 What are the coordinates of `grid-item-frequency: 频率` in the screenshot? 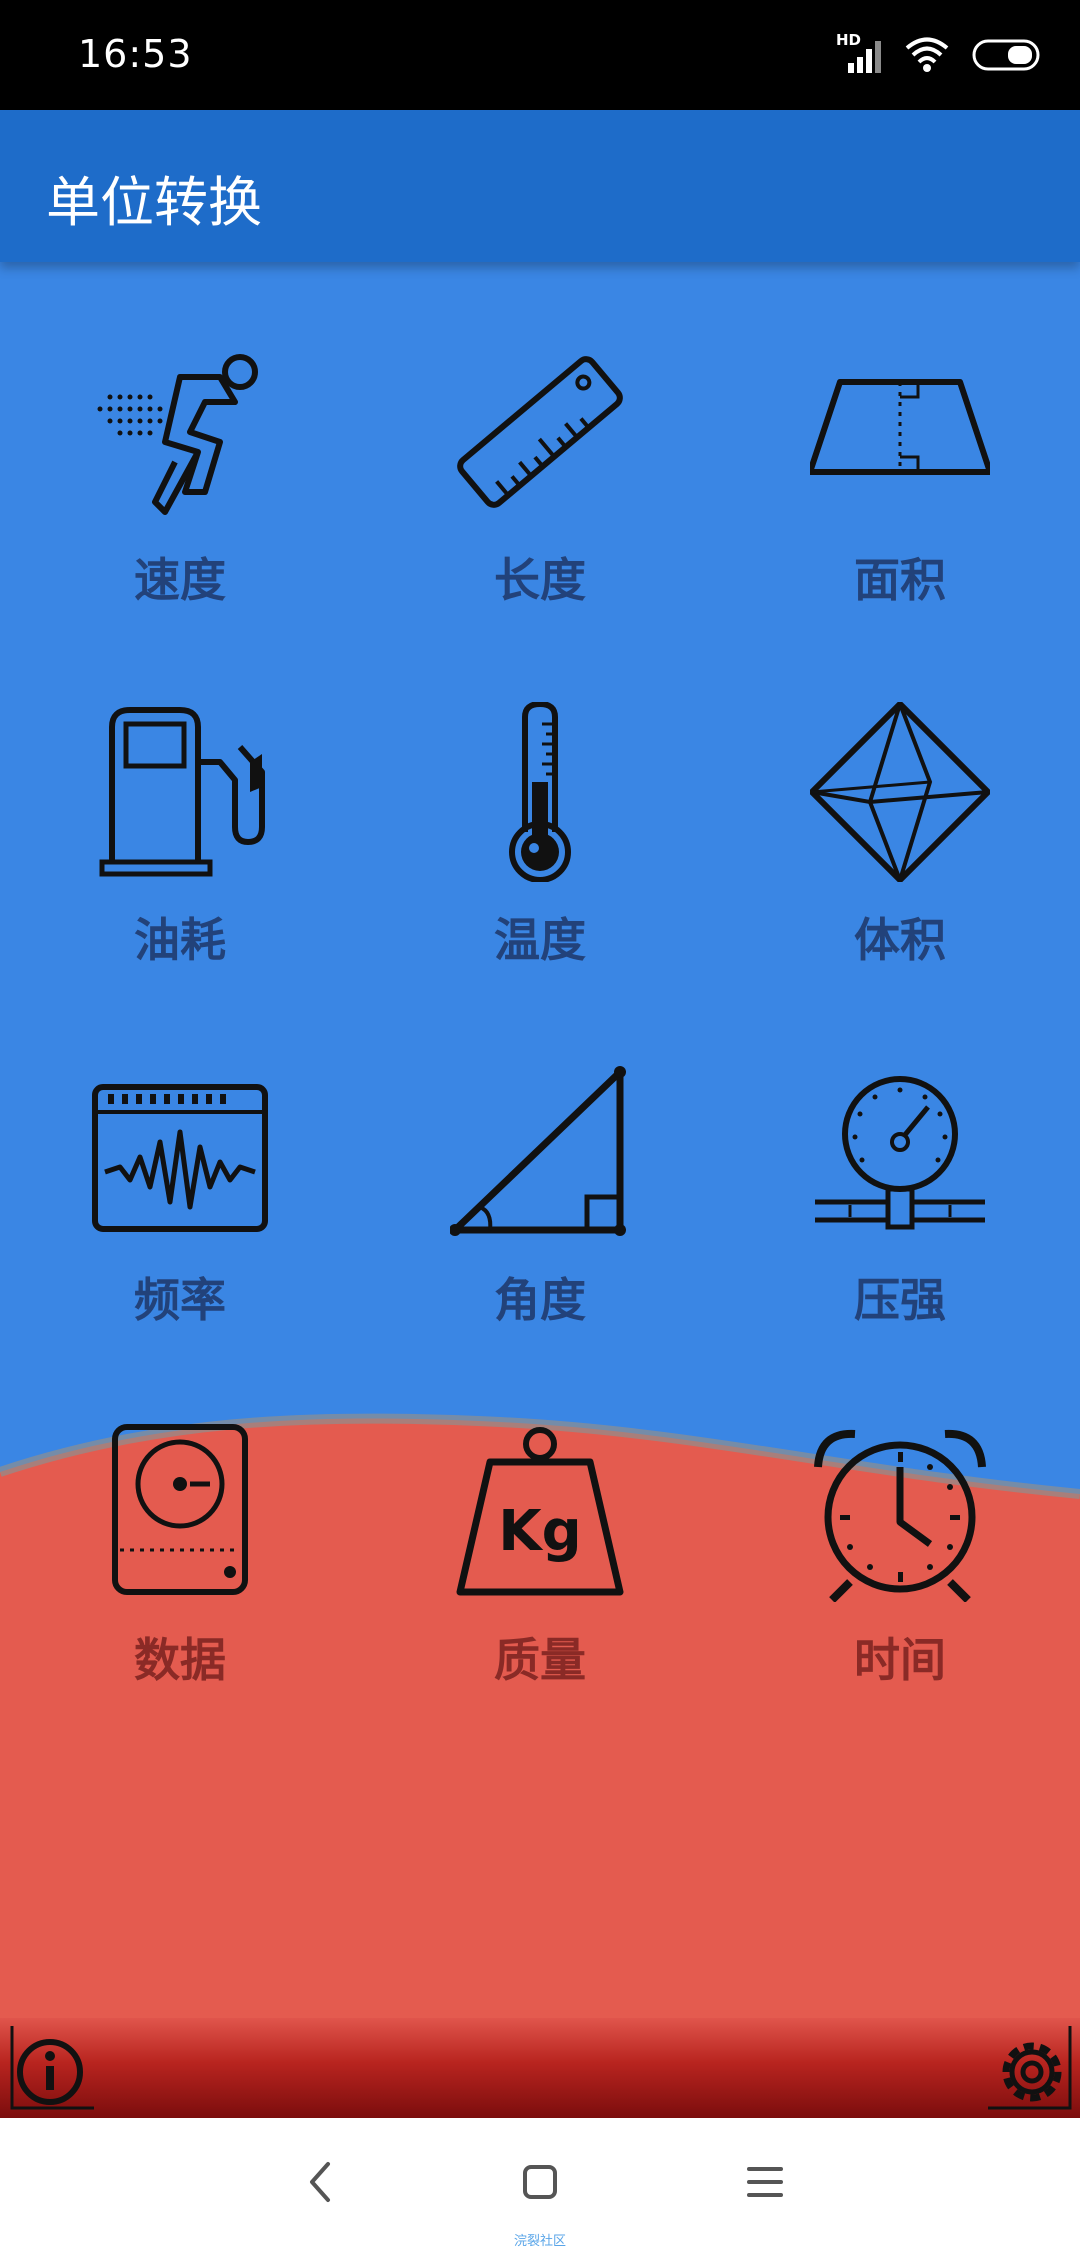 It's located at (180, 1154).